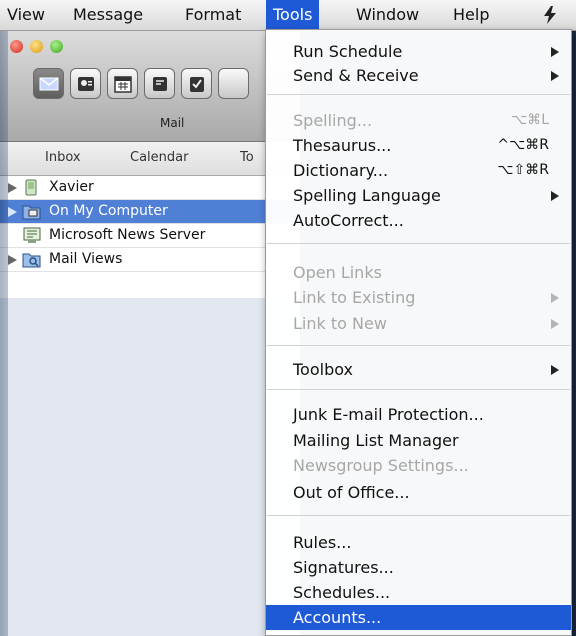 The image size is (576, 636). What do you see at coordinates (4, 333) in the screenshot?
I see `desktop-edge` at bounding box center [4, 333].